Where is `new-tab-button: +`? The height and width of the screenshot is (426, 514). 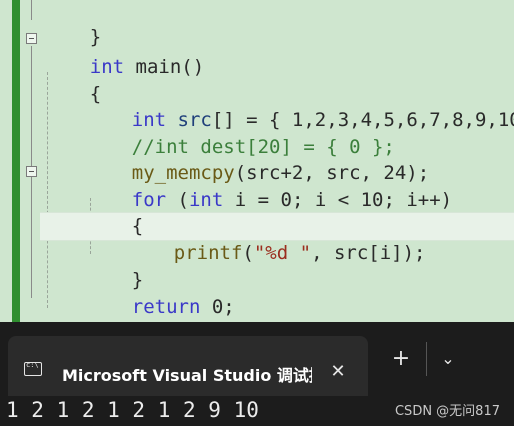 new-tab-button: + is located at coordinates (401, 359).